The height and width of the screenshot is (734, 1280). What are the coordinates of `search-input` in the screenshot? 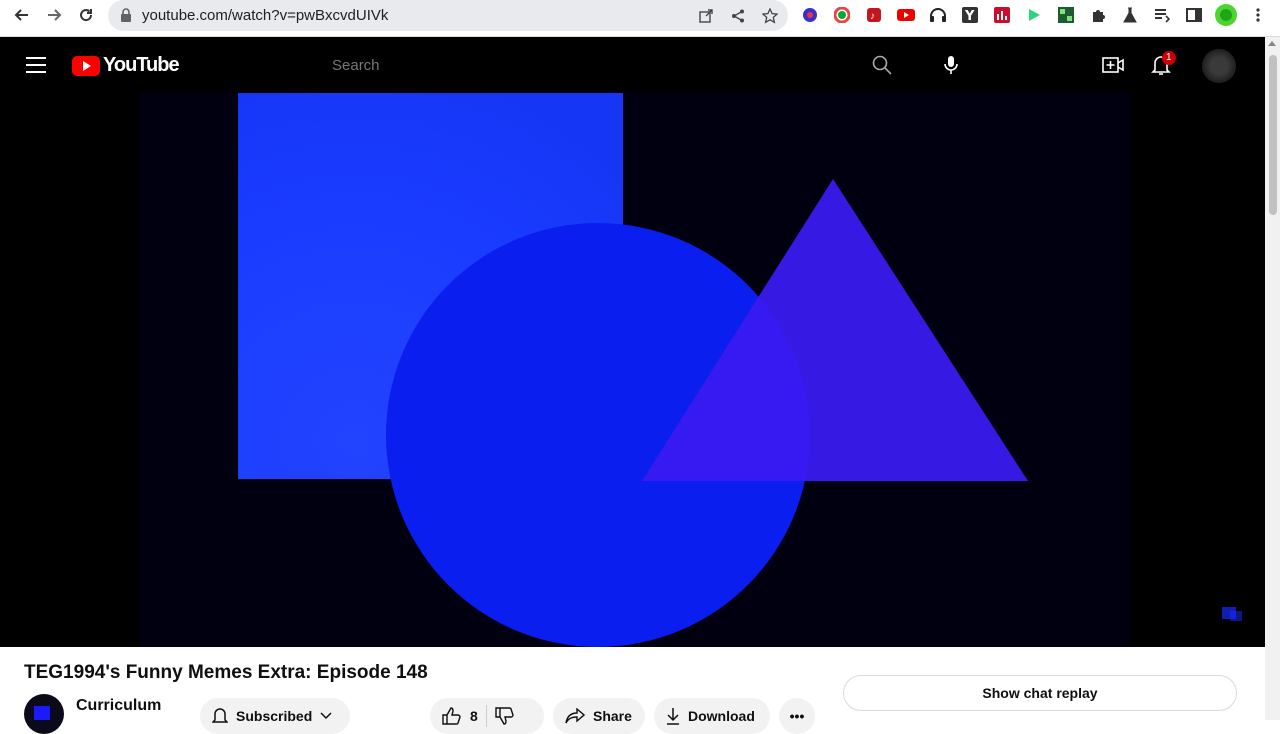 It's located at (583, 65).